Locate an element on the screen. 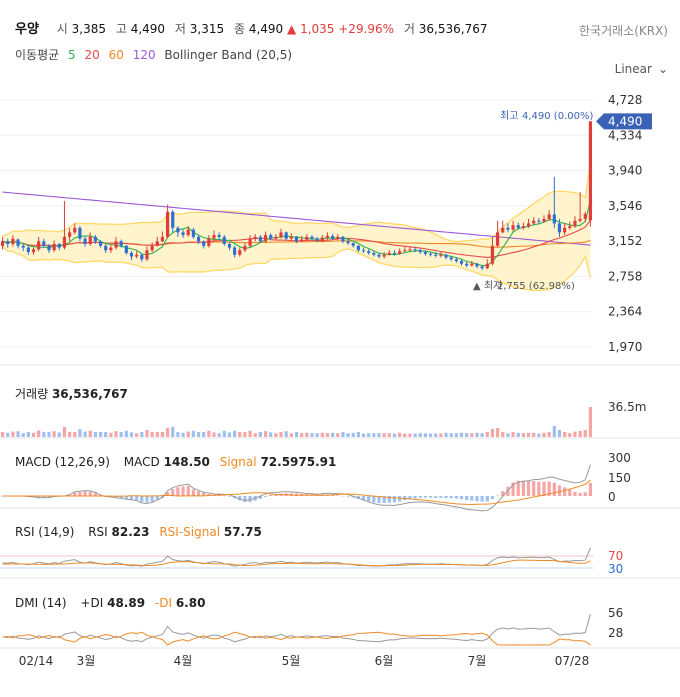 The width and height of the screenshot is (680, 697). current-price-label: 4,490 is located at coordinates (625, 121).